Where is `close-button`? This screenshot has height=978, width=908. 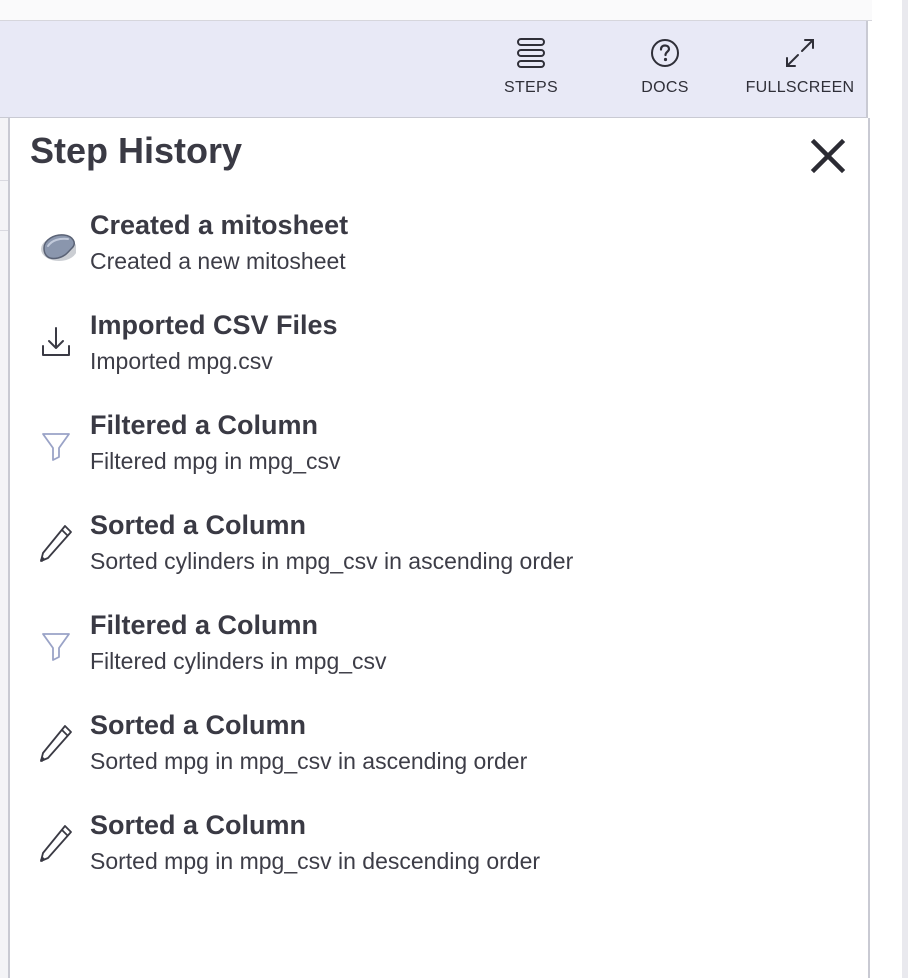
close-button is located at coordinates (828, 156).